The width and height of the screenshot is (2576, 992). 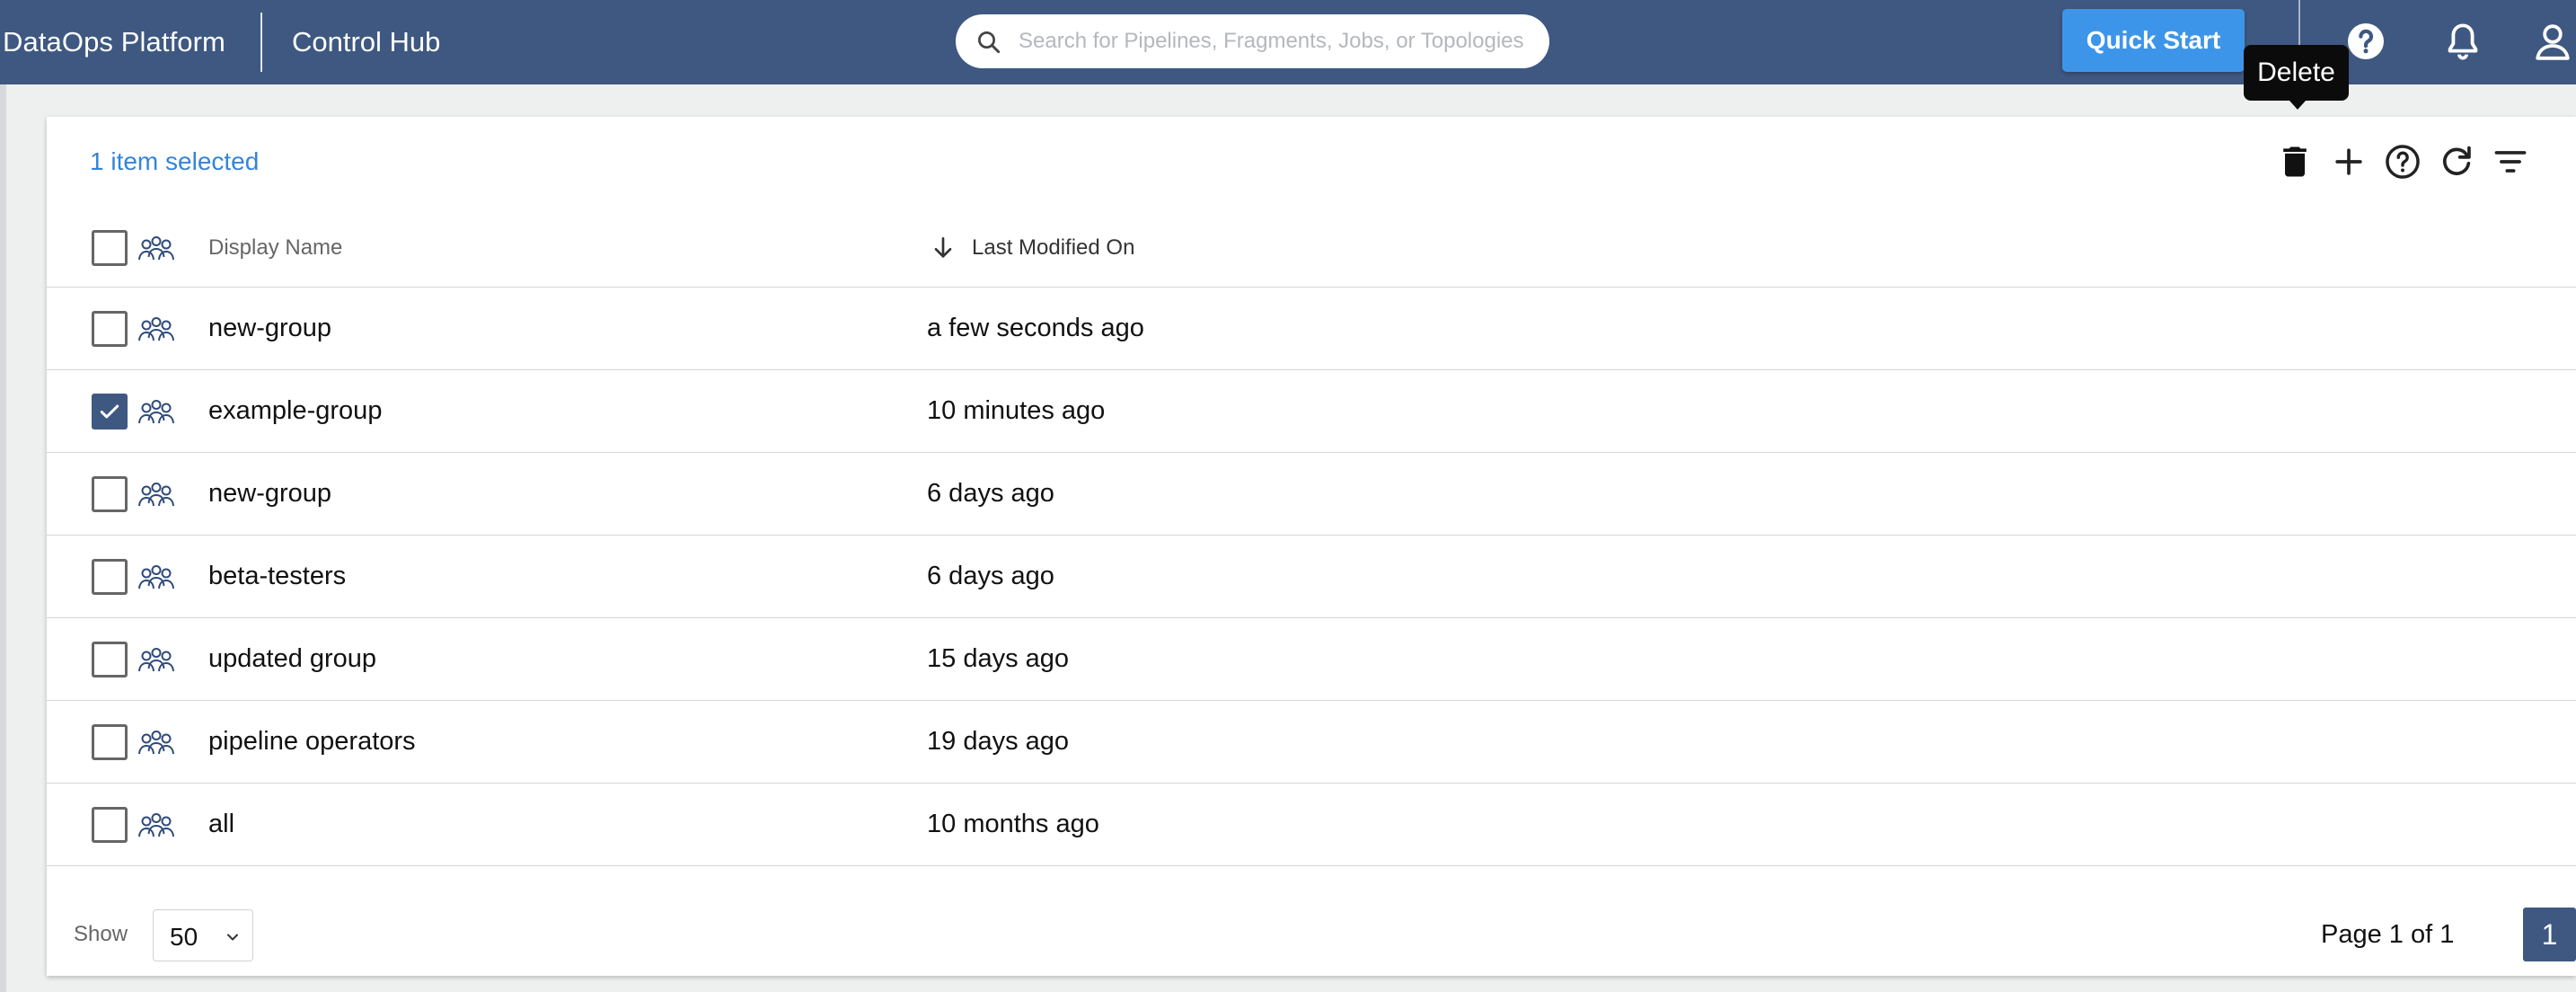 What do you see at coordinates (2549, 934) in the screenshot?
I see `page-button-current: 1` at bounding box center [2549, 934].